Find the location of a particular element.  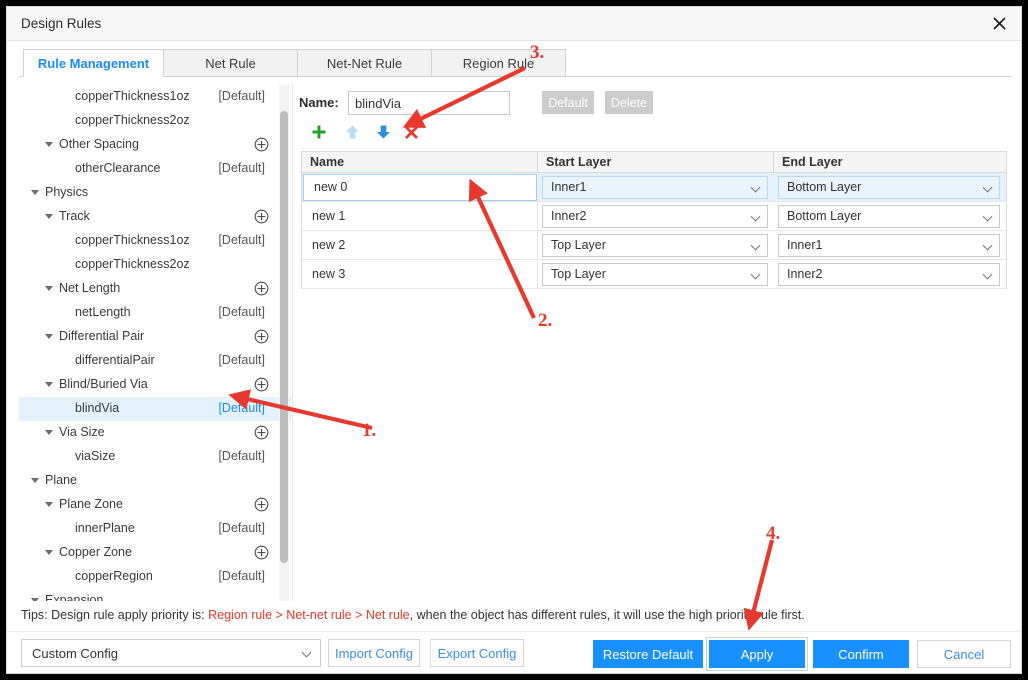

tree-item-label: Track is located at coordinates (74, 216).